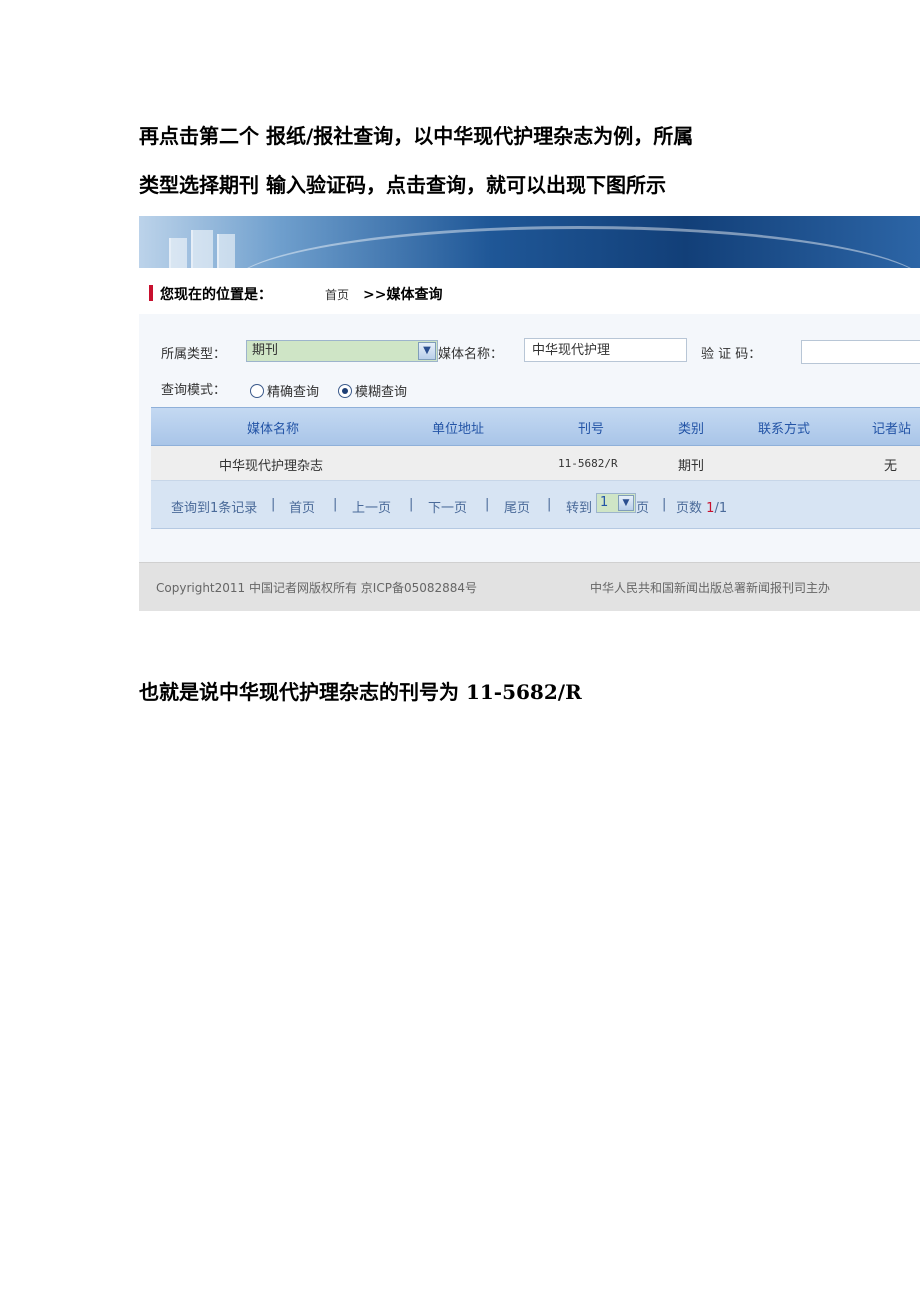 The height and width of the screenshot is (1302, 920). What do you see at coordinates (691, 466) in the screenshot?
I see `cell-category: 期刊` at bounding box center [691, 466].